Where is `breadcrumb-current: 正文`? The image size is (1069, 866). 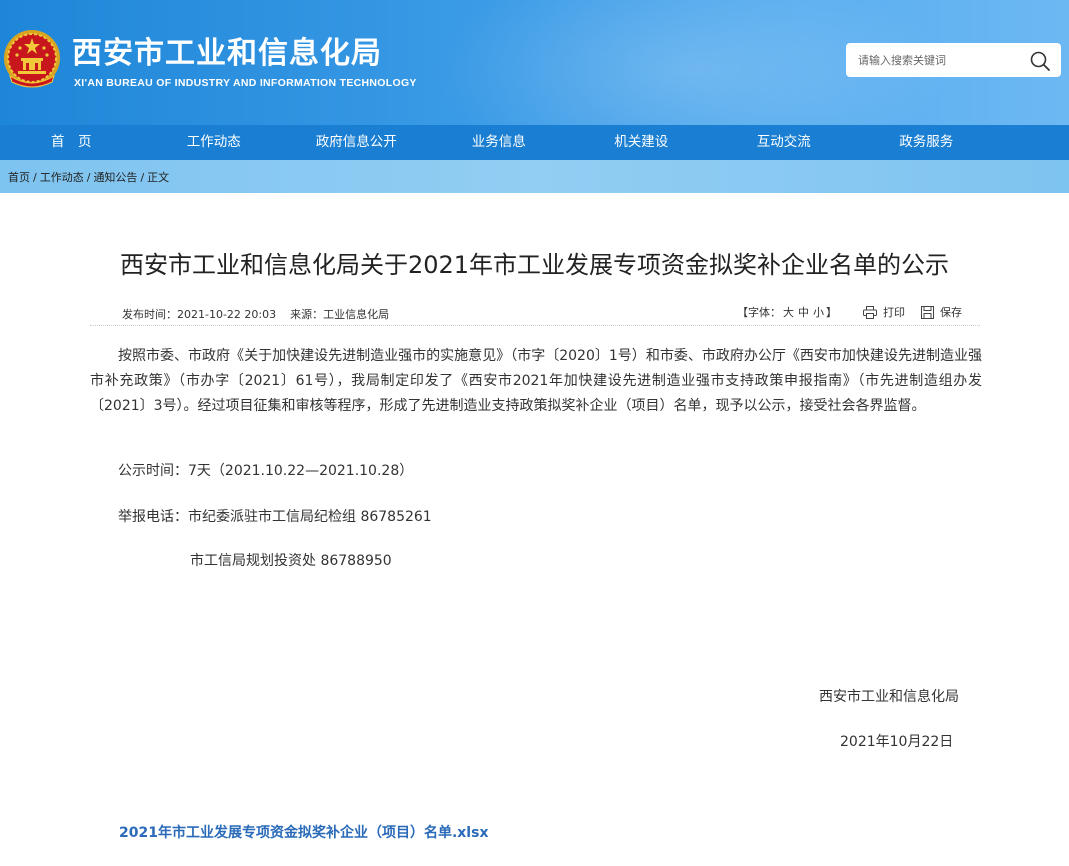
breadcrumb-current: 正文 is located at coordinates (158, 177).